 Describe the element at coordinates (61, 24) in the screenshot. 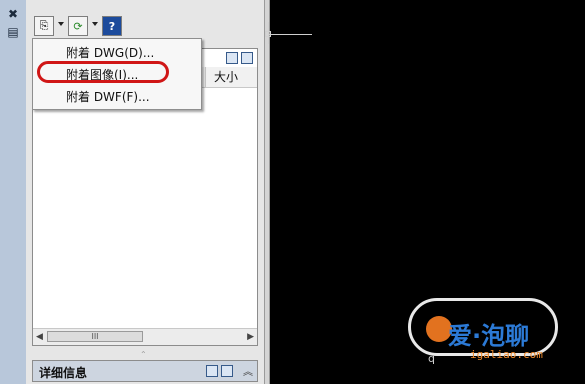

I see `attach-dropdown-arrow` at that location.